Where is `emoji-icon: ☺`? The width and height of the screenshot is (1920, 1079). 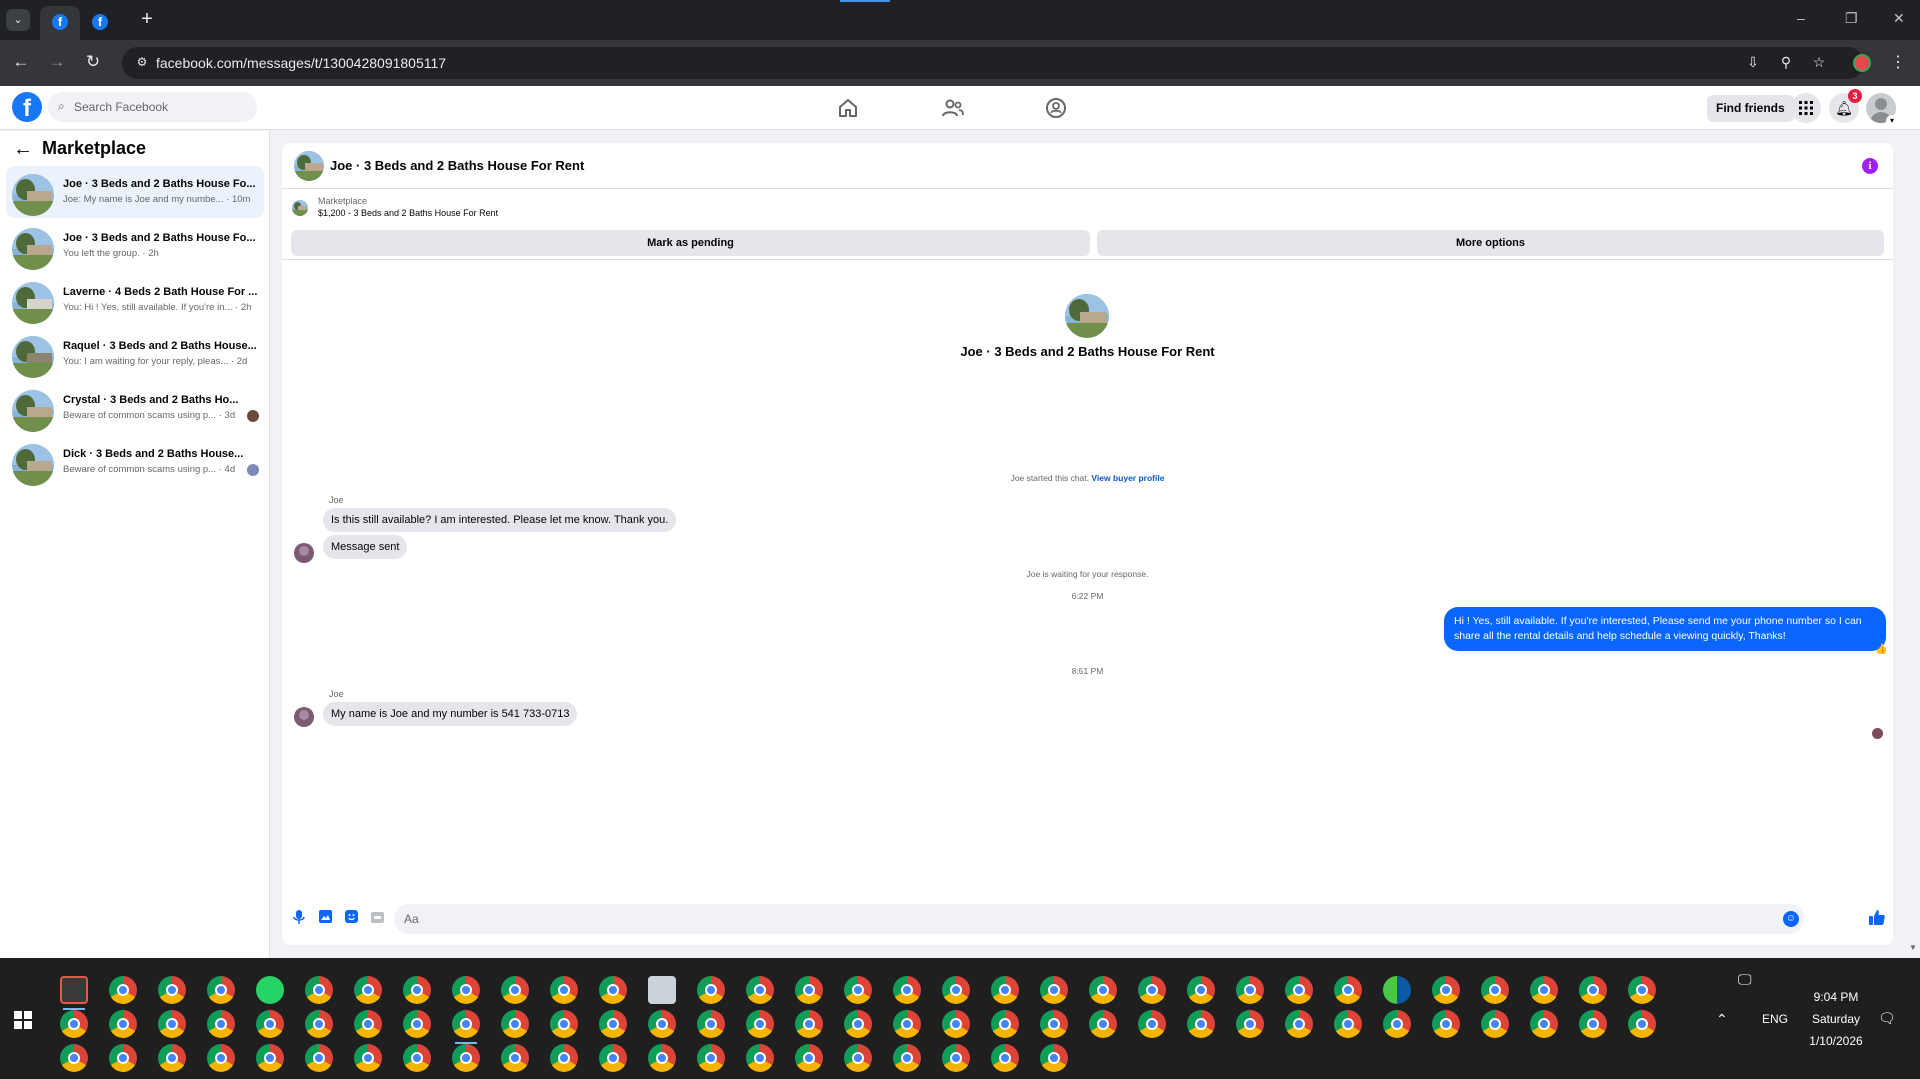
emoji-icon: ☺ is located at coordinates (1791, 919).